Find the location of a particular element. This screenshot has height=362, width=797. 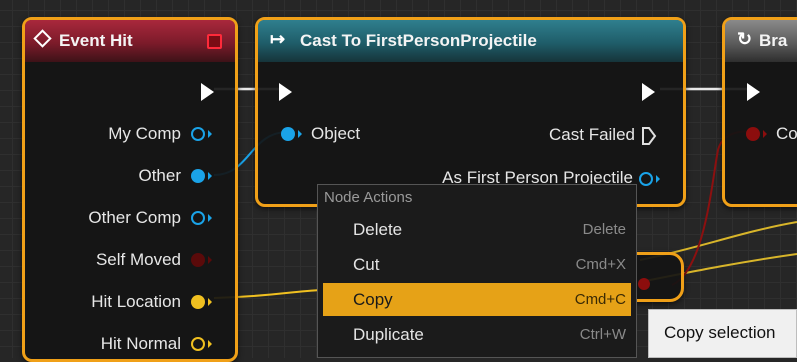

branch-header: ↻ Bra is located at coordinates (761, 41).